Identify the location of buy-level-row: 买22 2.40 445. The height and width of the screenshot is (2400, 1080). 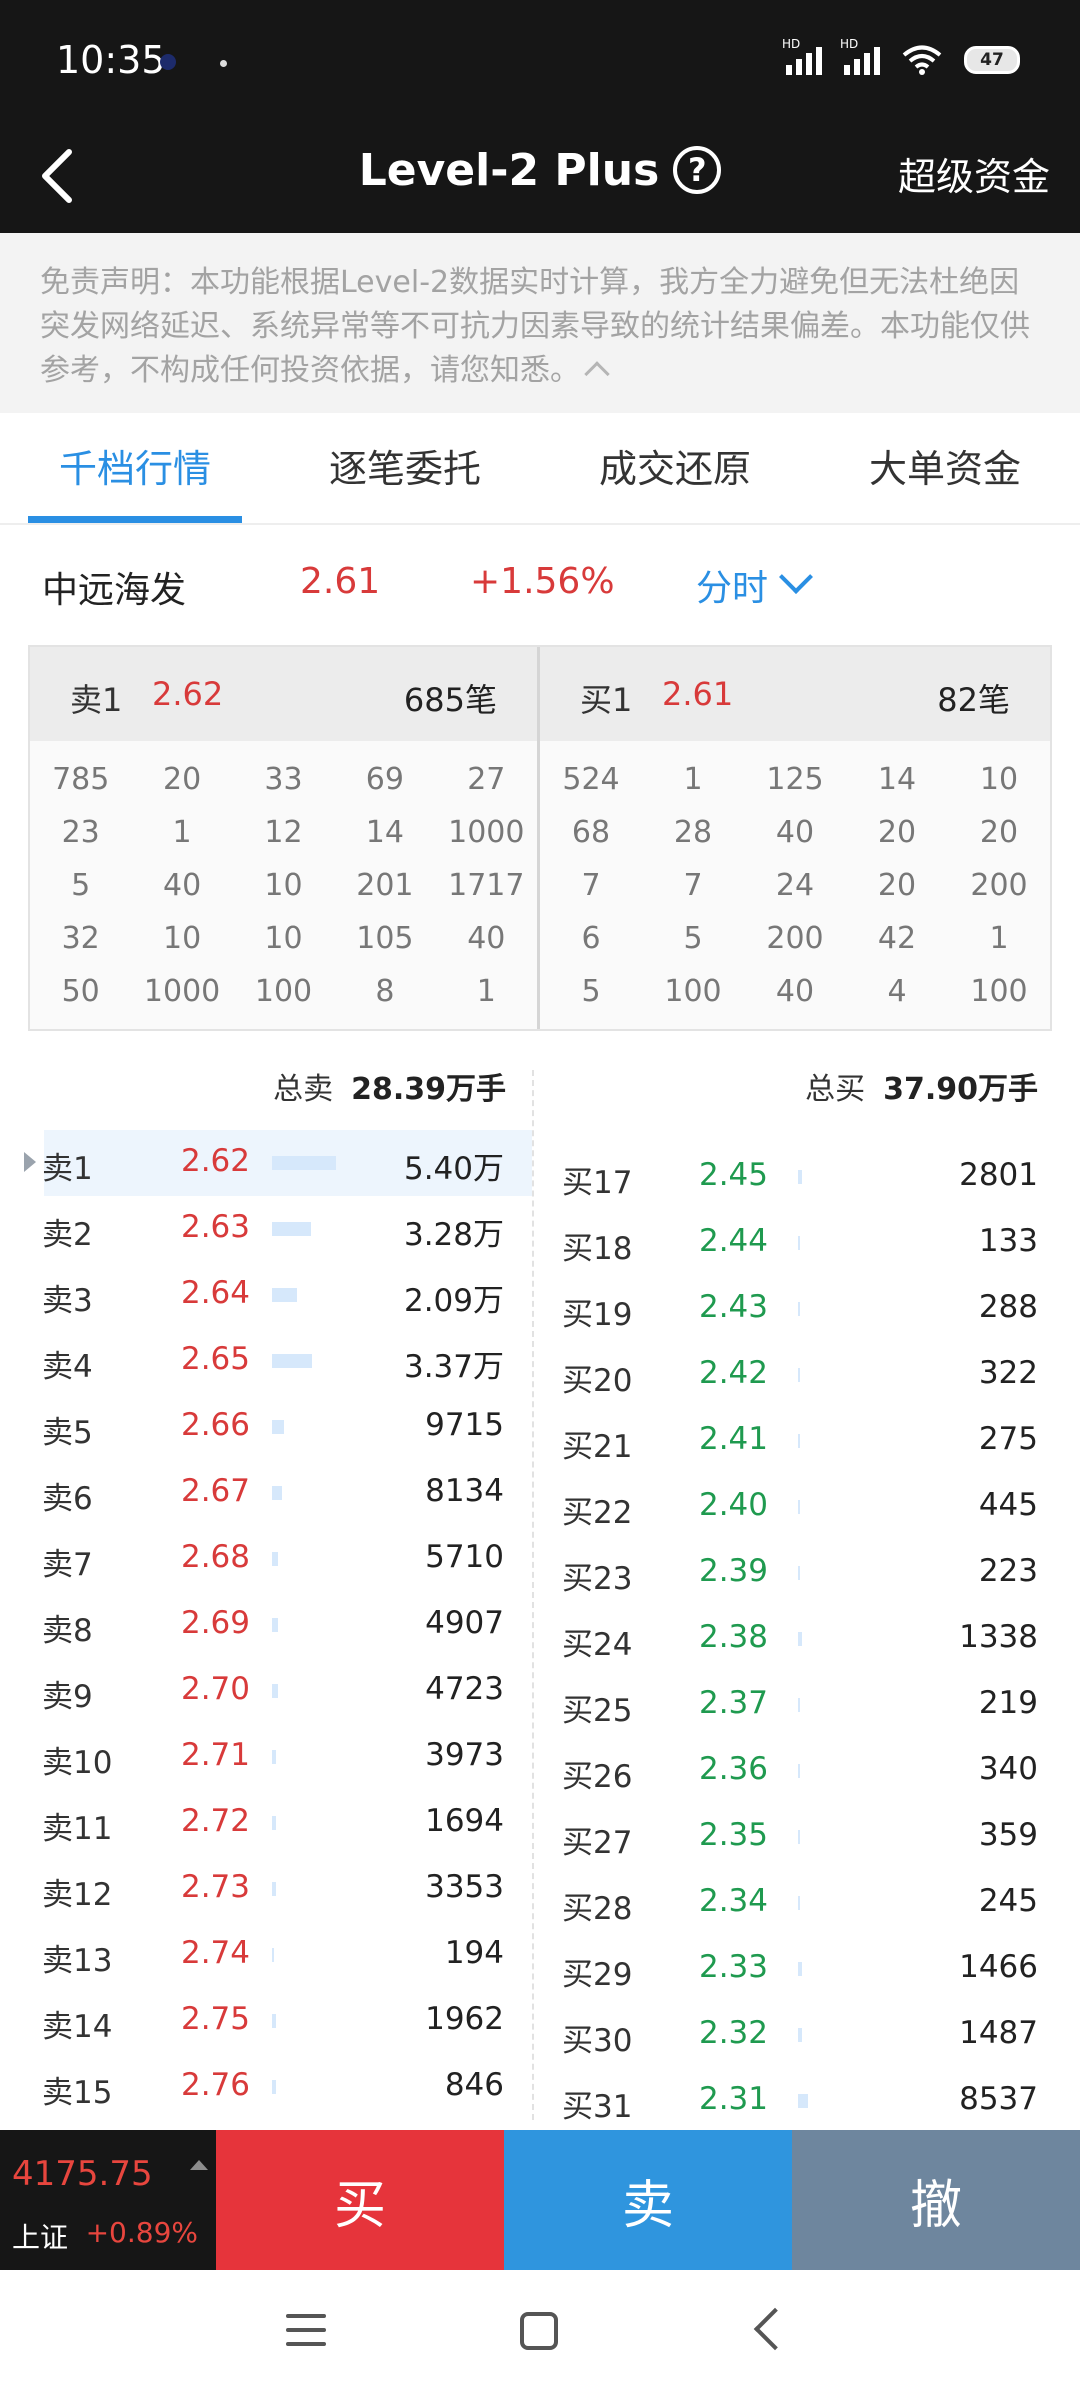
(807, 1507).